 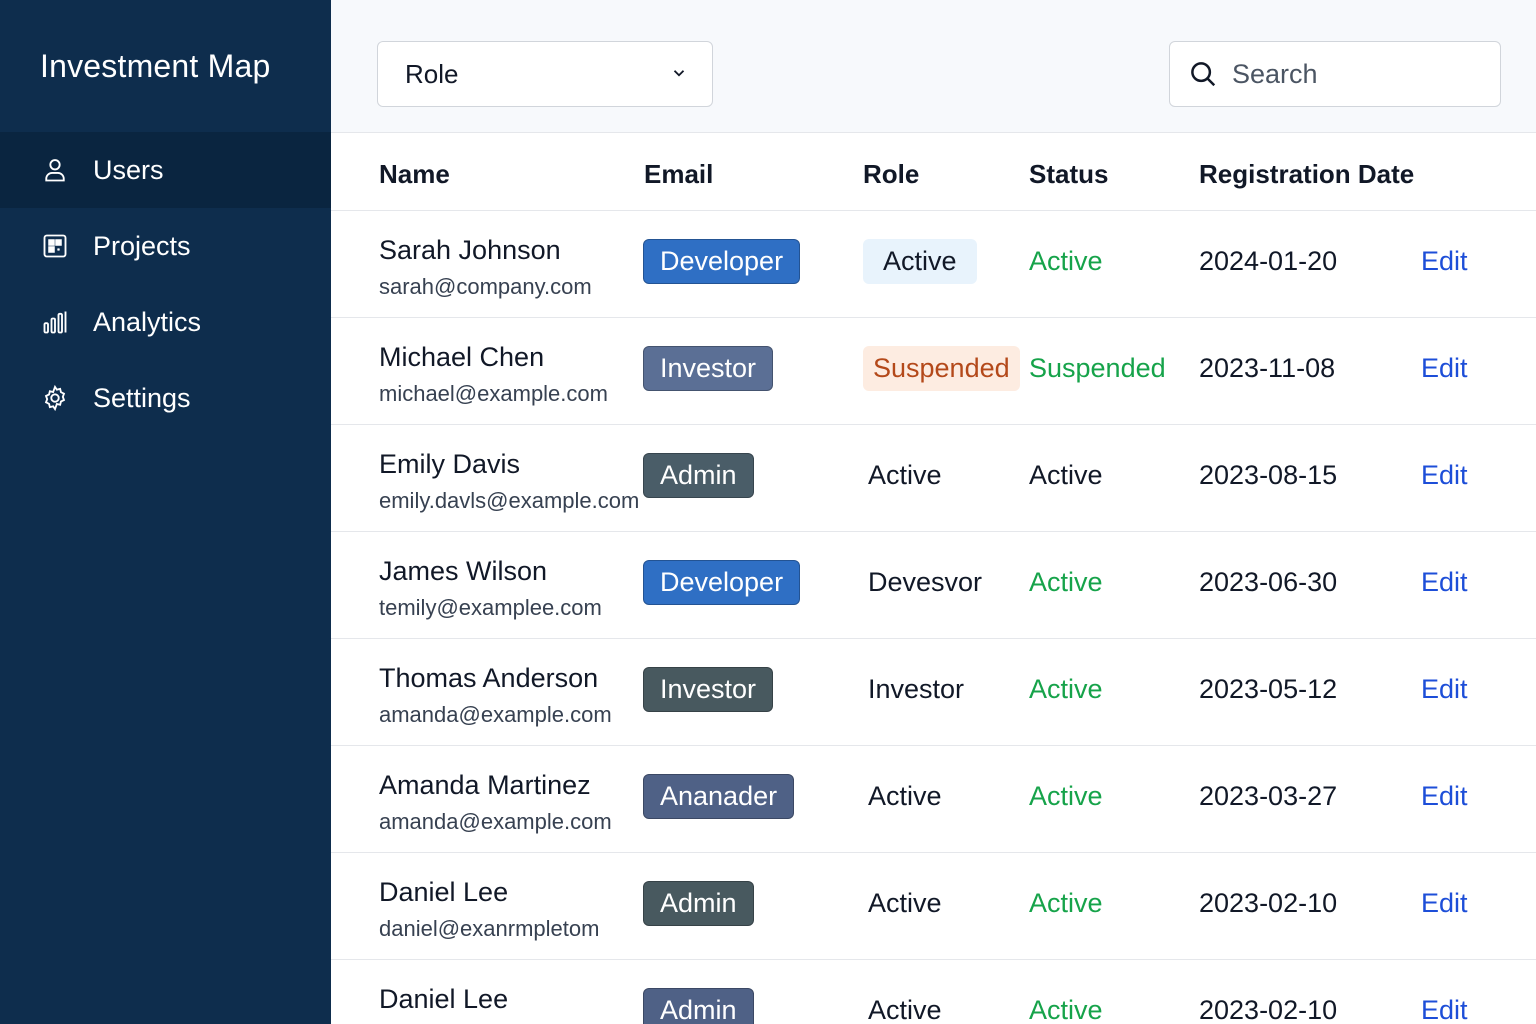 I want to click on column-header-name: Name, so click(x=414, y=174).